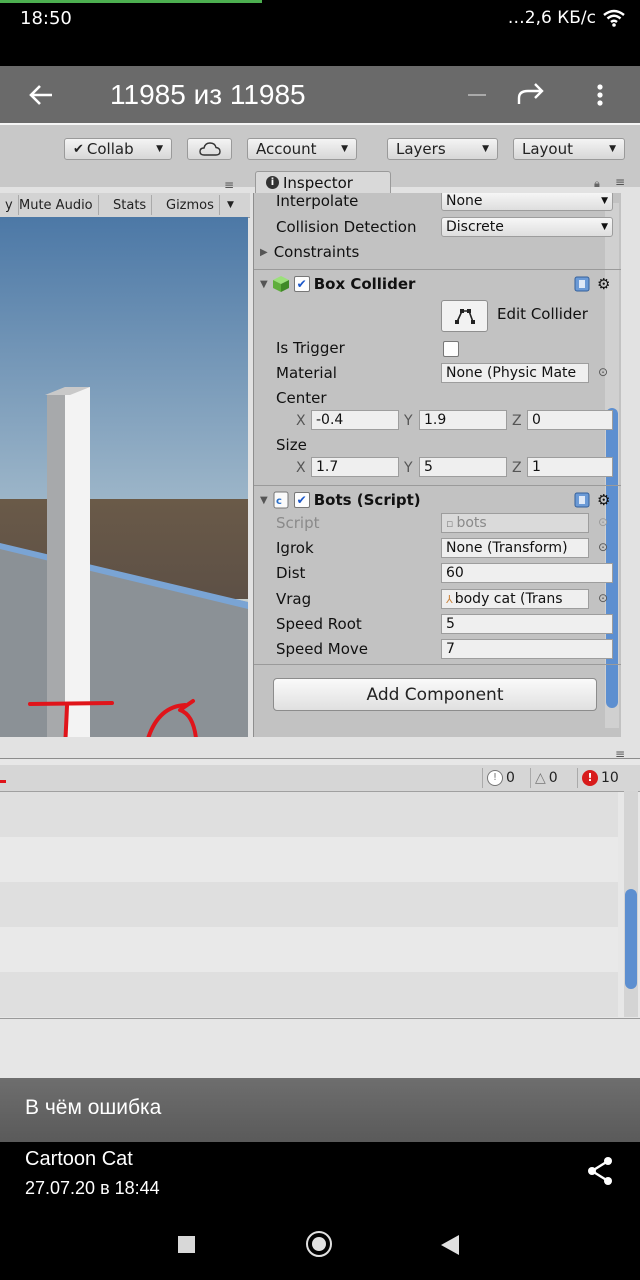 The image size is (640, 1280). I want to click on warning-count: 0, so click(553, 778).